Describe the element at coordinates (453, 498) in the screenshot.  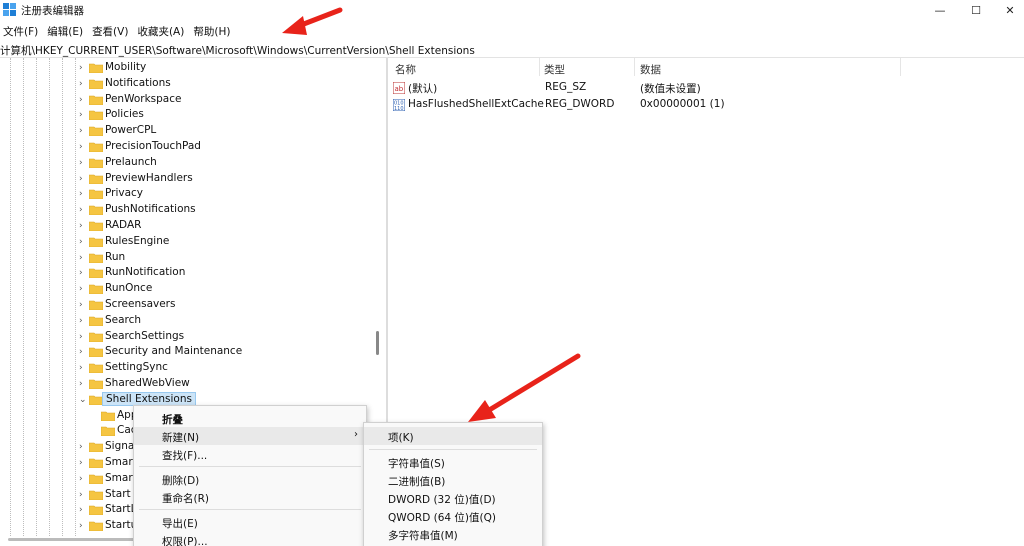
I see `menu-item-new-dword: DWORD (32 位)值(D)` at that location.